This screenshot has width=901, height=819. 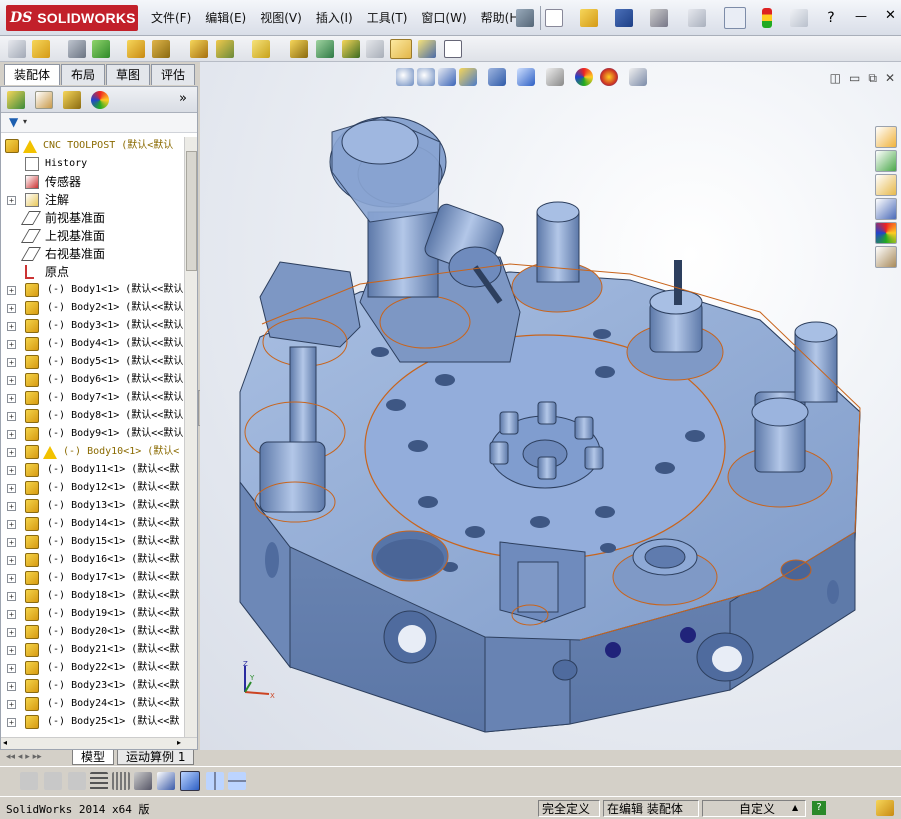 I want to click on tab-sketch: 草图, so click(x=128, y=74).